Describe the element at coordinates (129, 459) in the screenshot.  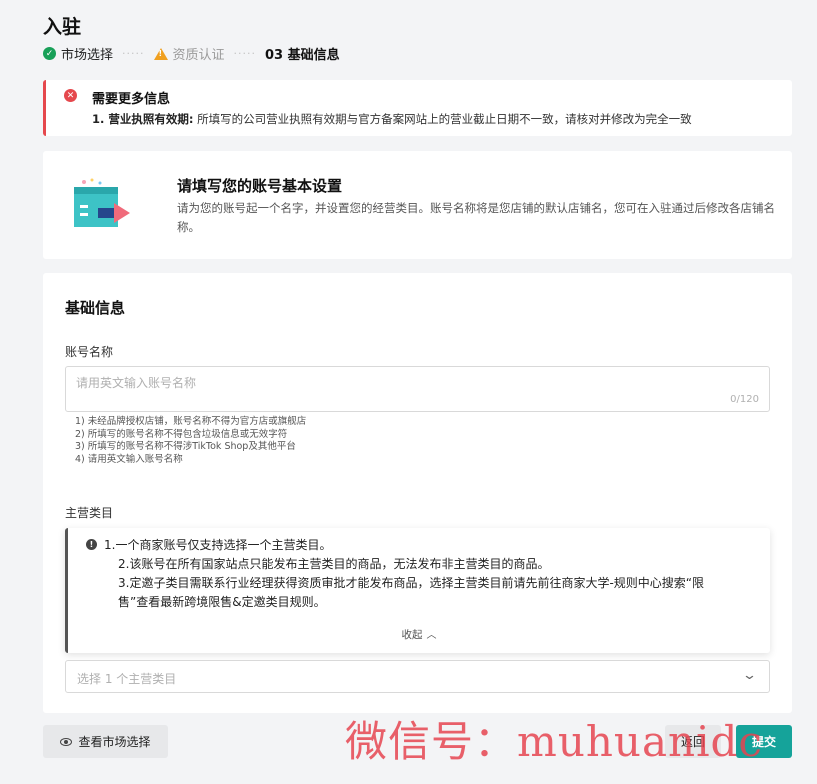
I see `rule-item: 4) 请用英文输入账号名称` at that location.